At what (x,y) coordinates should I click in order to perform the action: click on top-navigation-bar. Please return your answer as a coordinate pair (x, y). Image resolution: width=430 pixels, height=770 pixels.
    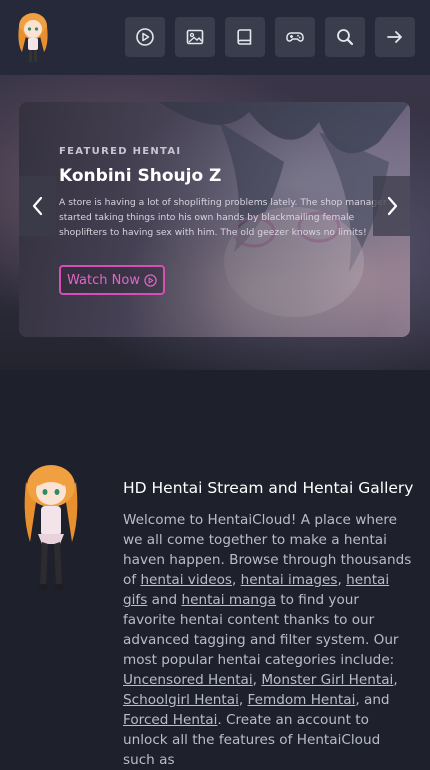
    Looking at the image, I should click on (215, 37).